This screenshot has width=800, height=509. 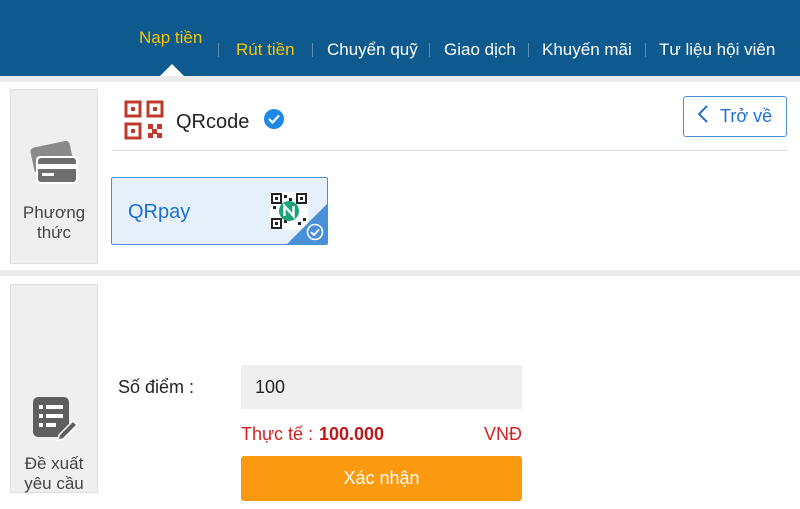 I want to click on selected-check-icon, so click(x=315, y=232).